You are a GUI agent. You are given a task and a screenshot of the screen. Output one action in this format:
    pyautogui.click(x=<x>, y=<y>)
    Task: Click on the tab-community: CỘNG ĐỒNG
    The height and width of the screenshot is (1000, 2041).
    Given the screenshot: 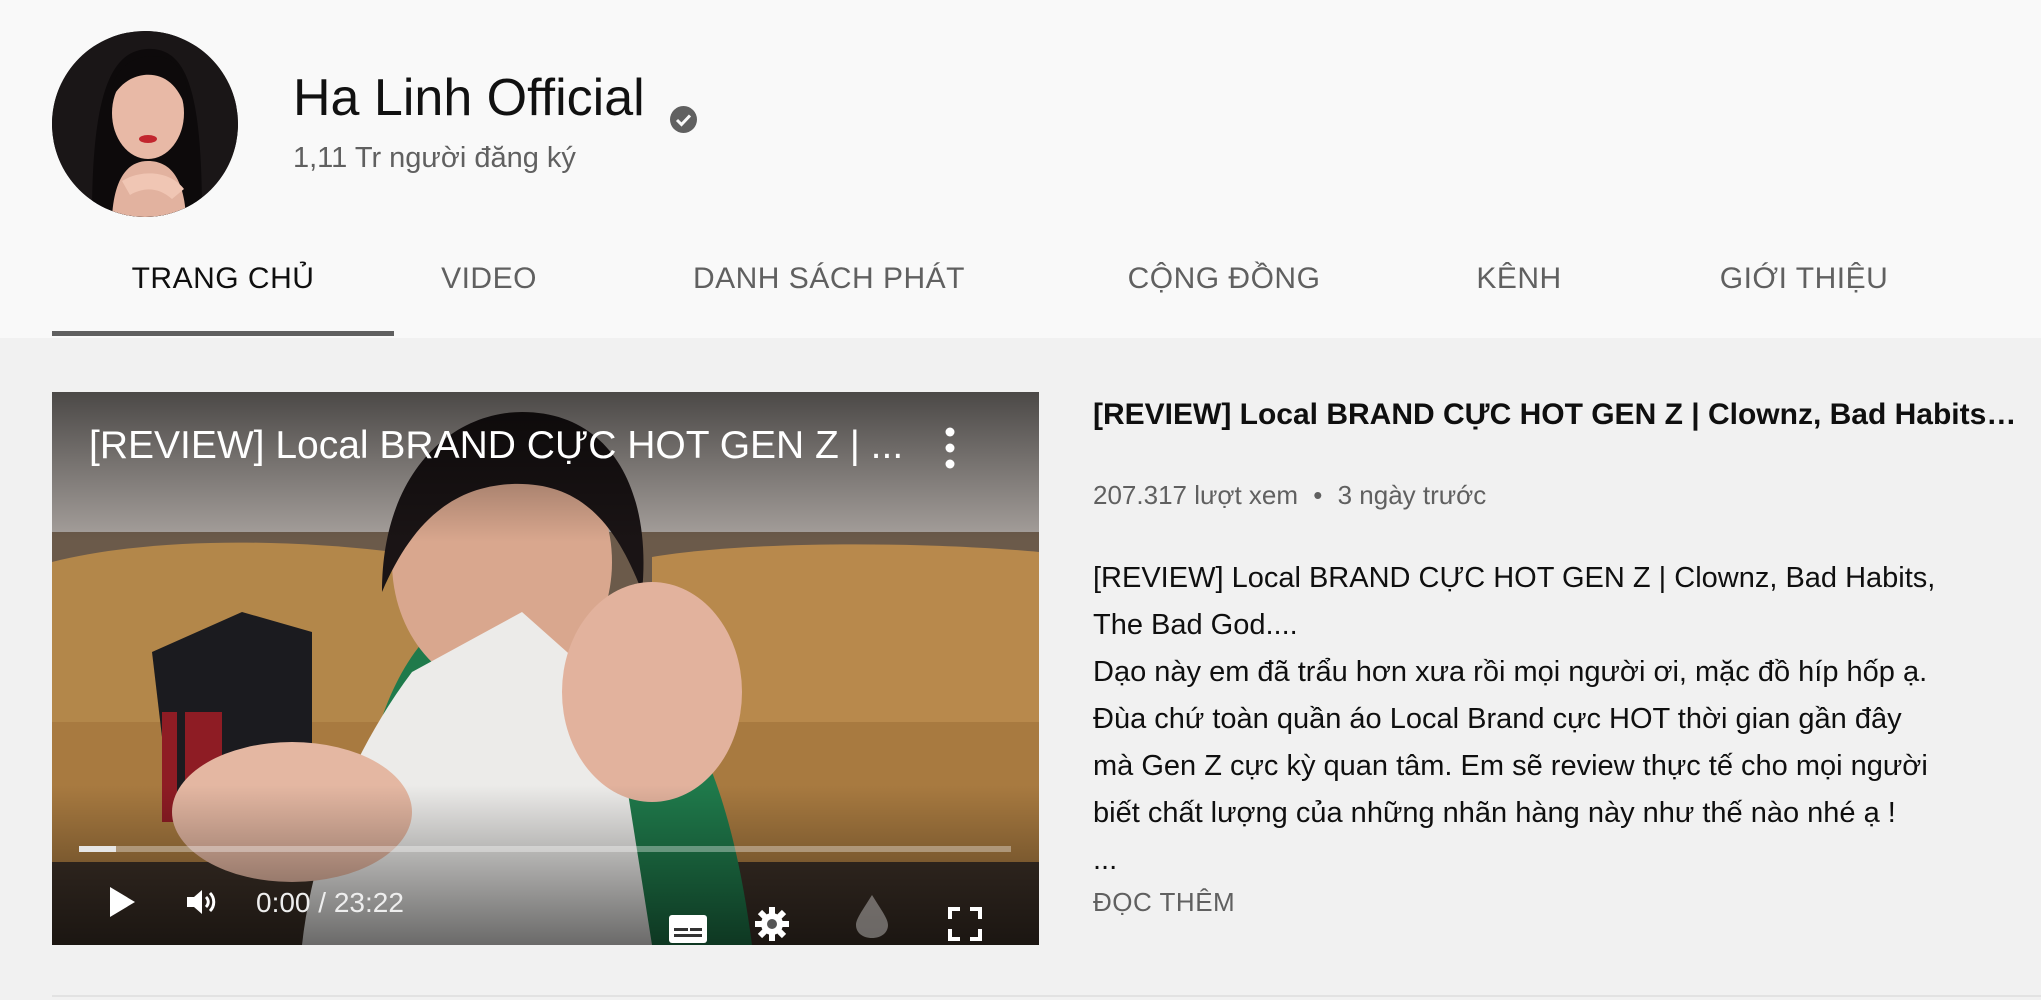 What is the action you would take?
    pyautogui.click(x=1224, y=294)
    